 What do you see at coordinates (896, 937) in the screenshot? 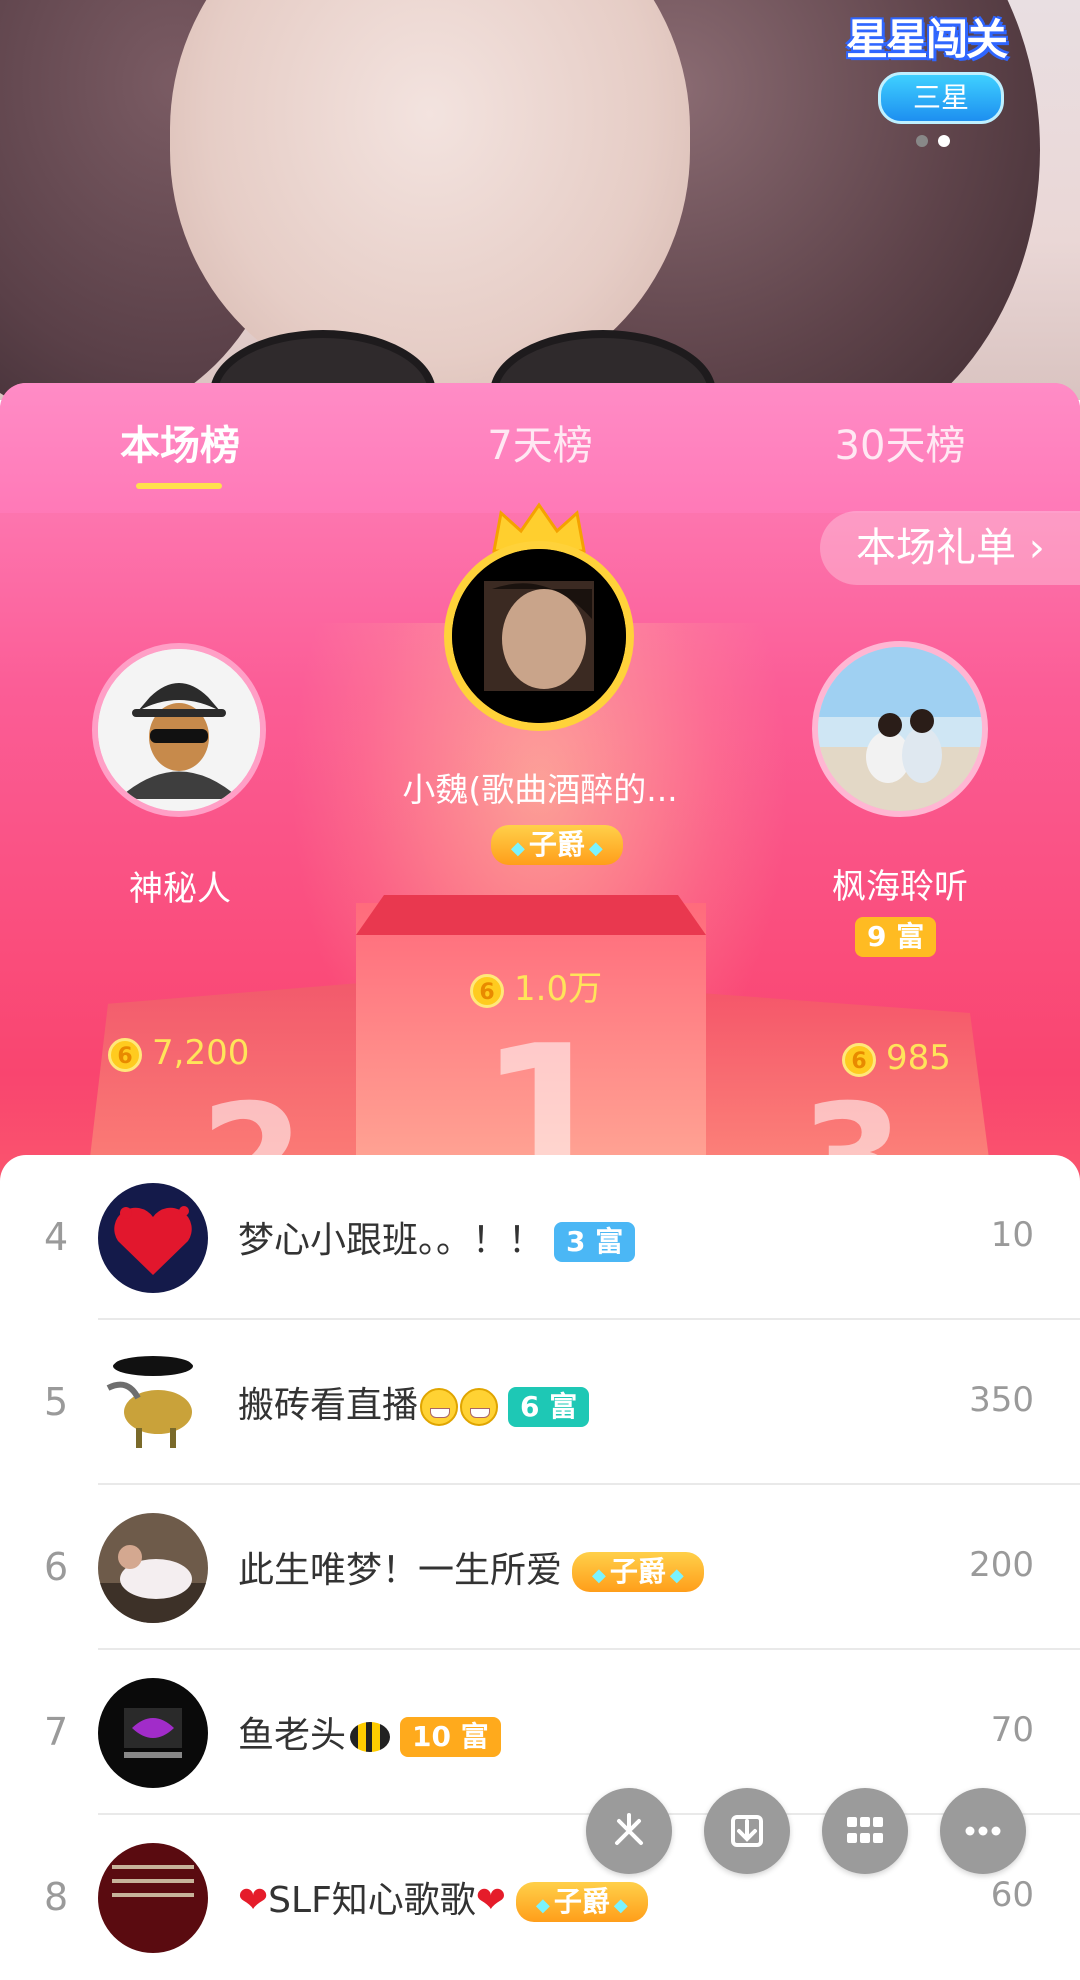
I see `top3-rich-badge: 9 富` at bounding box center [896, 937].